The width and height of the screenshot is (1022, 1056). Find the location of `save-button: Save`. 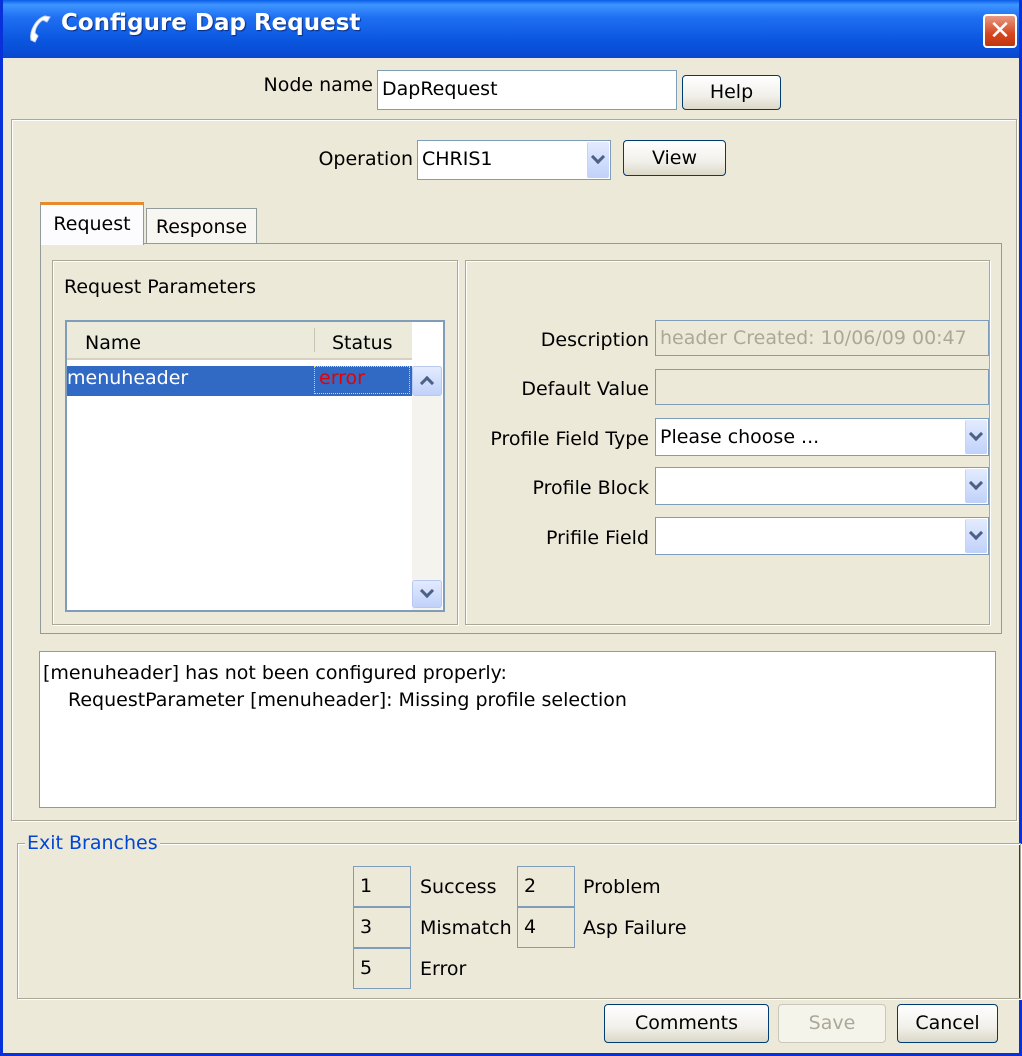

save-button: Save is located at coordinates (832, 1023).